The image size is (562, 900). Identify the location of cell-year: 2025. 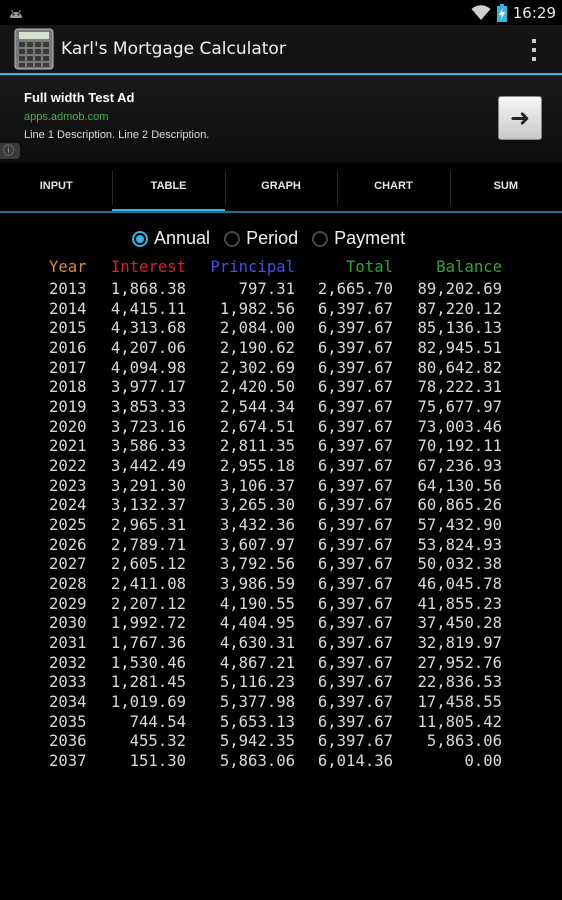
(68, 525).